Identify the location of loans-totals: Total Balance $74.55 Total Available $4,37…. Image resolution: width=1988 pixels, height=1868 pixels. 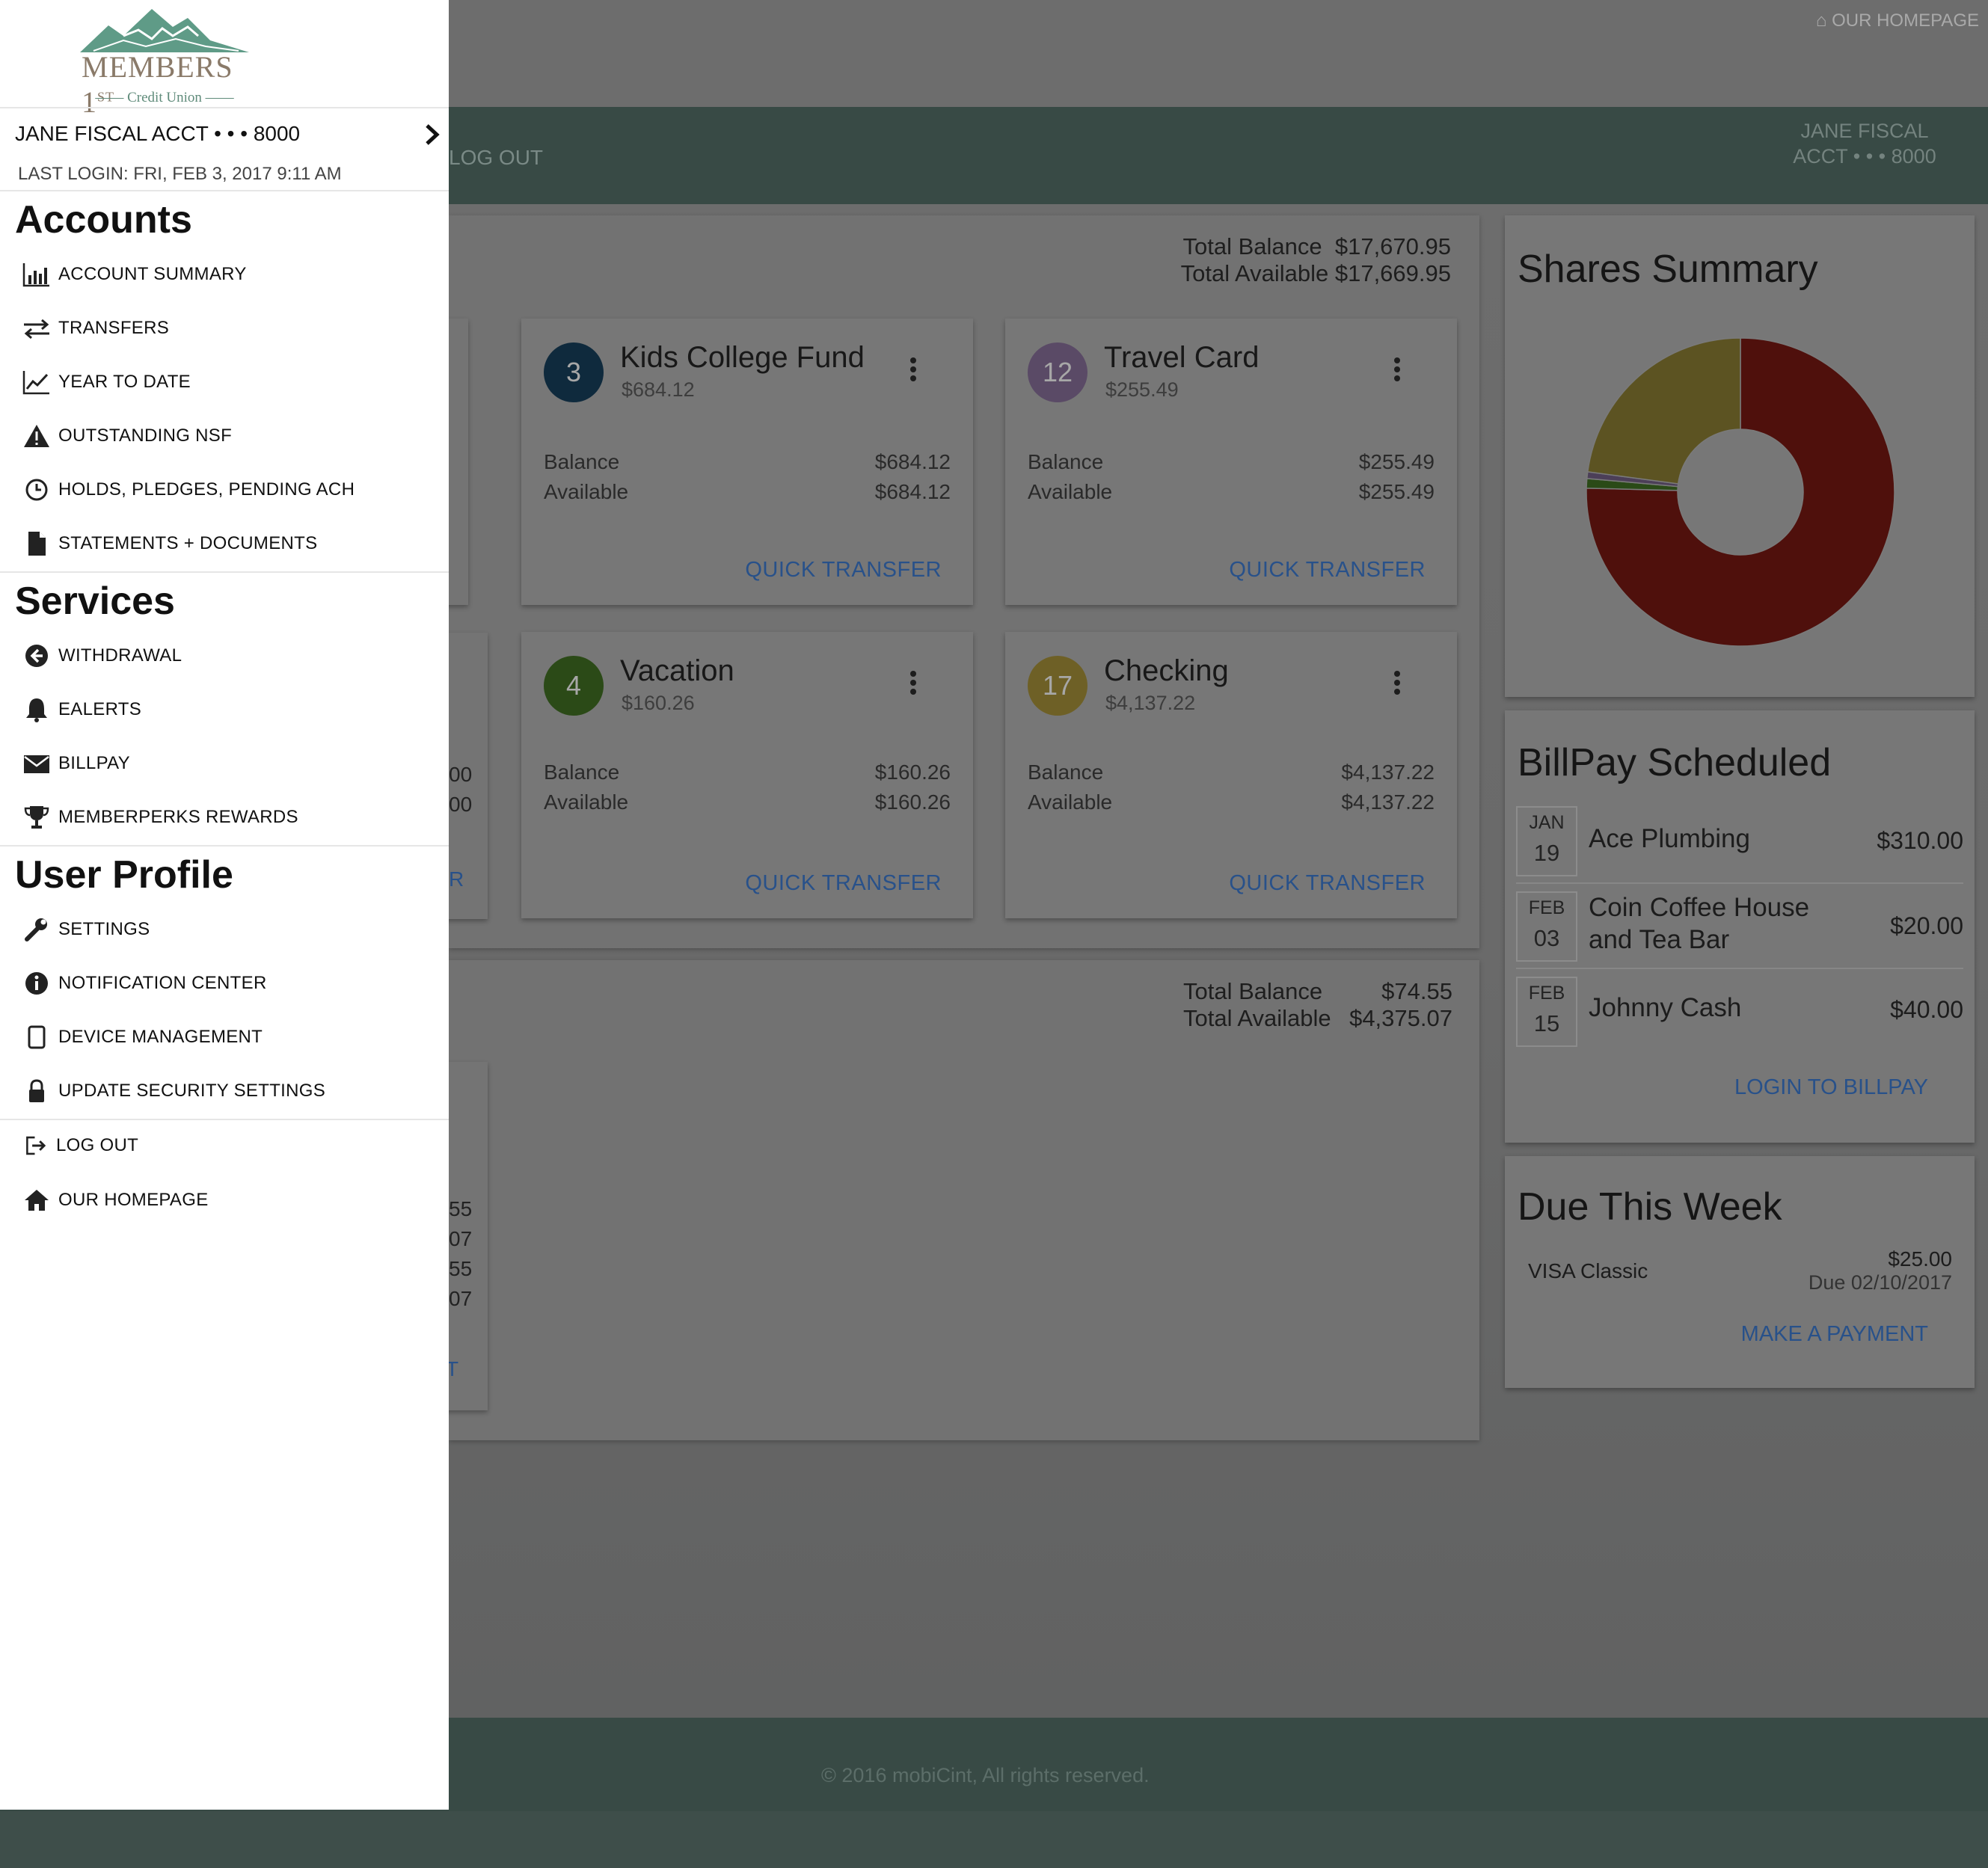
(1317, 1005).